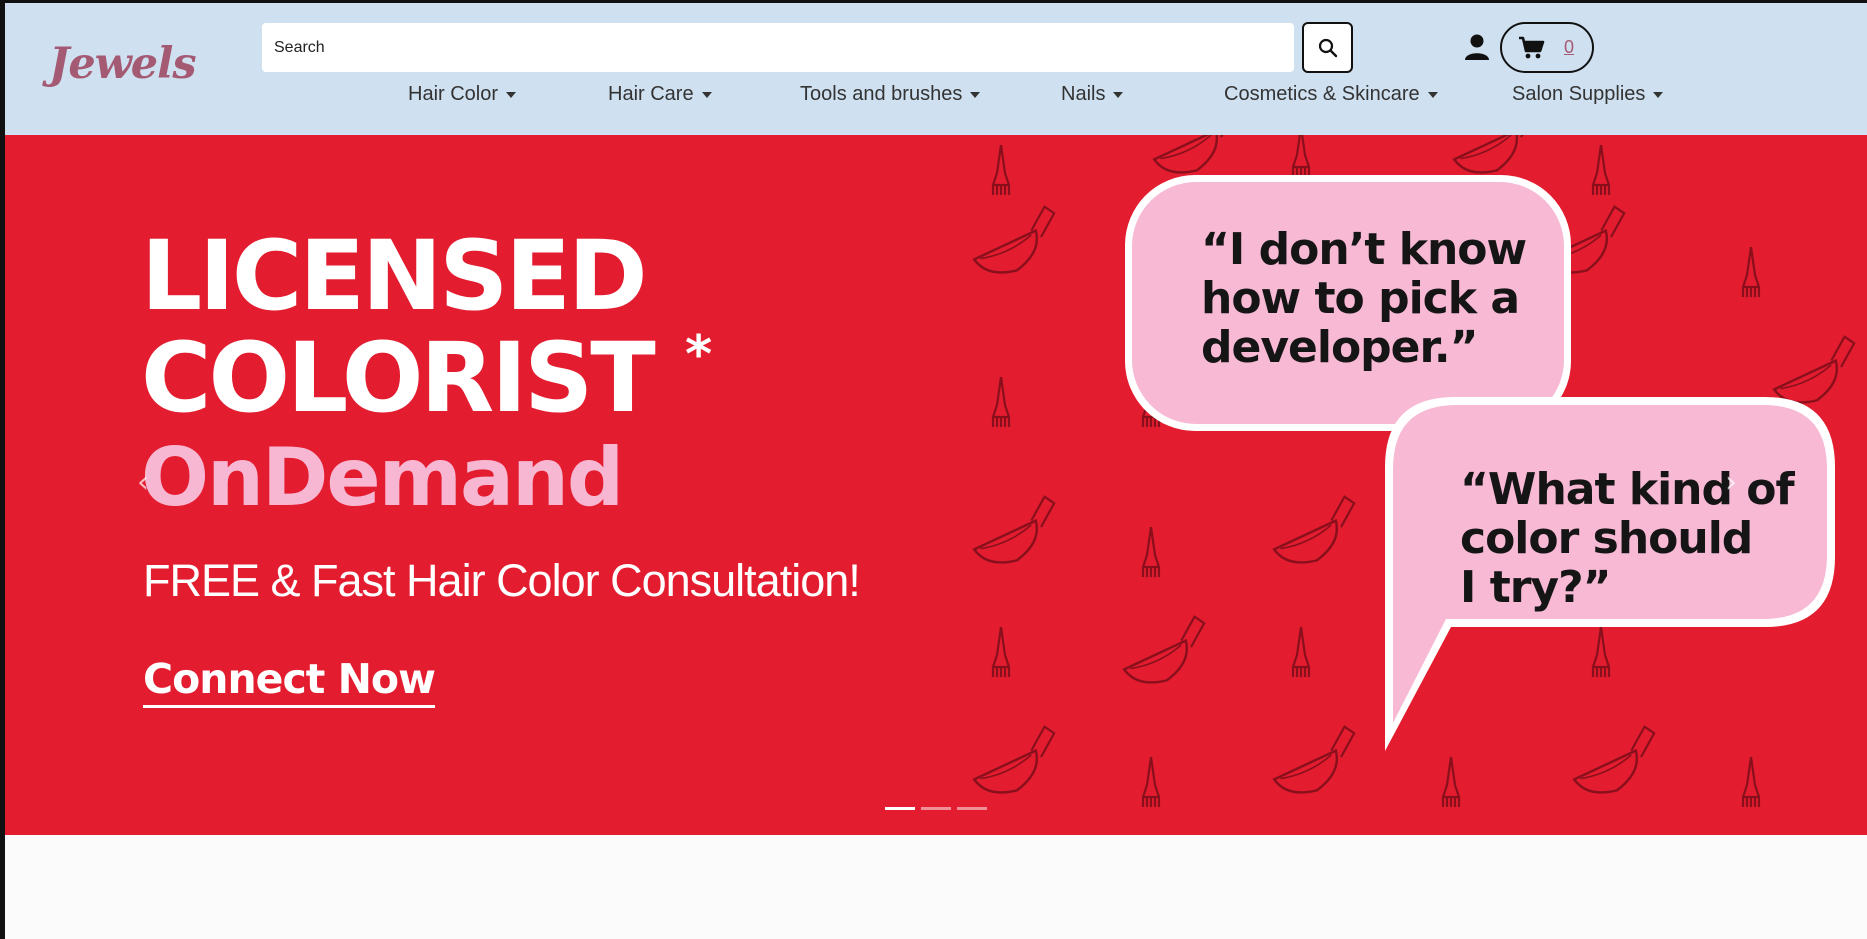 The height and width of the screenshot is (939, 1867). I want to click on content-area, so click(936, 887).